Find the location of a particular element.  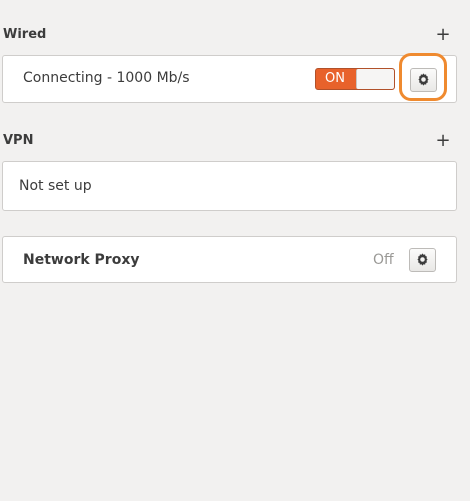

toggle-on-label: ON is located at coordinates (335, 78).